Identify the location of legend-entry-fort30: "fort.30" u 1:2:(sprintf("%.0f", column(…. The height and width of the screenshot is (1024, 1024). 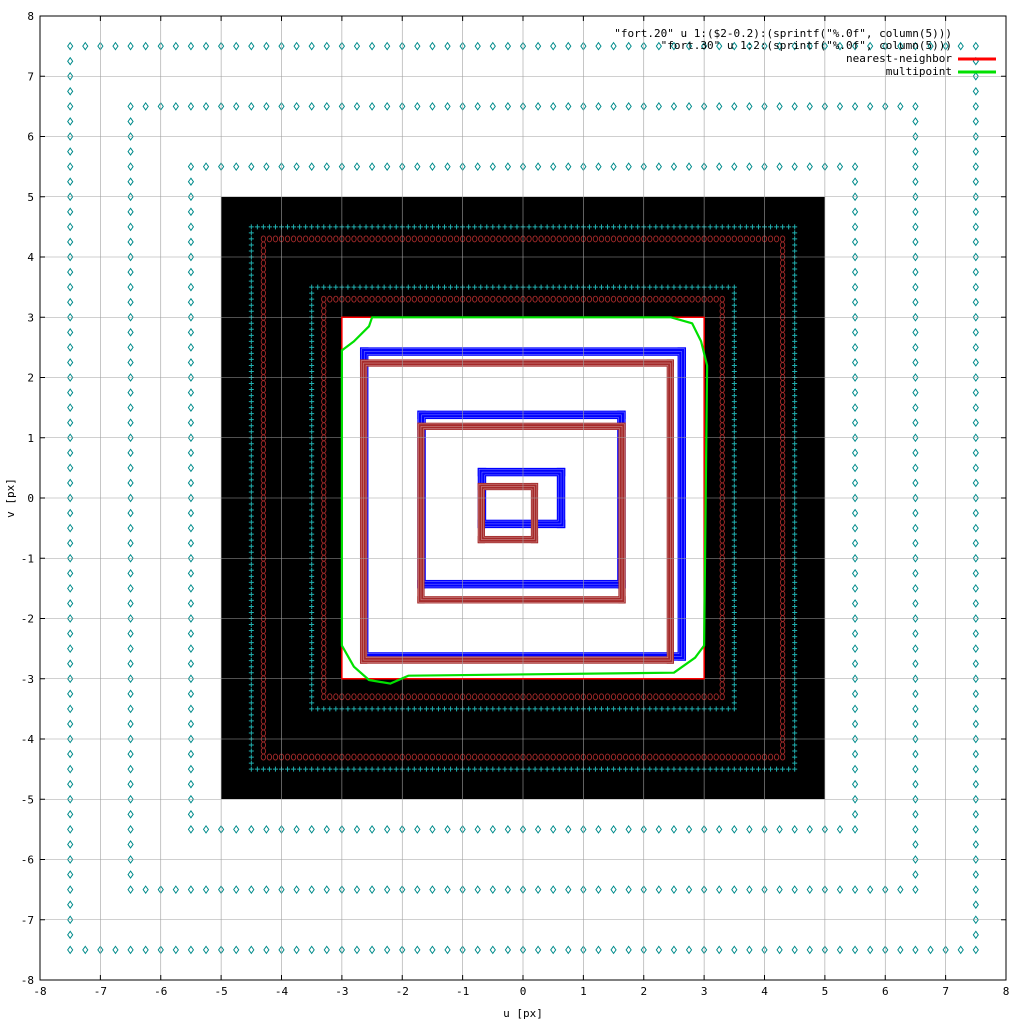
(806, 45).